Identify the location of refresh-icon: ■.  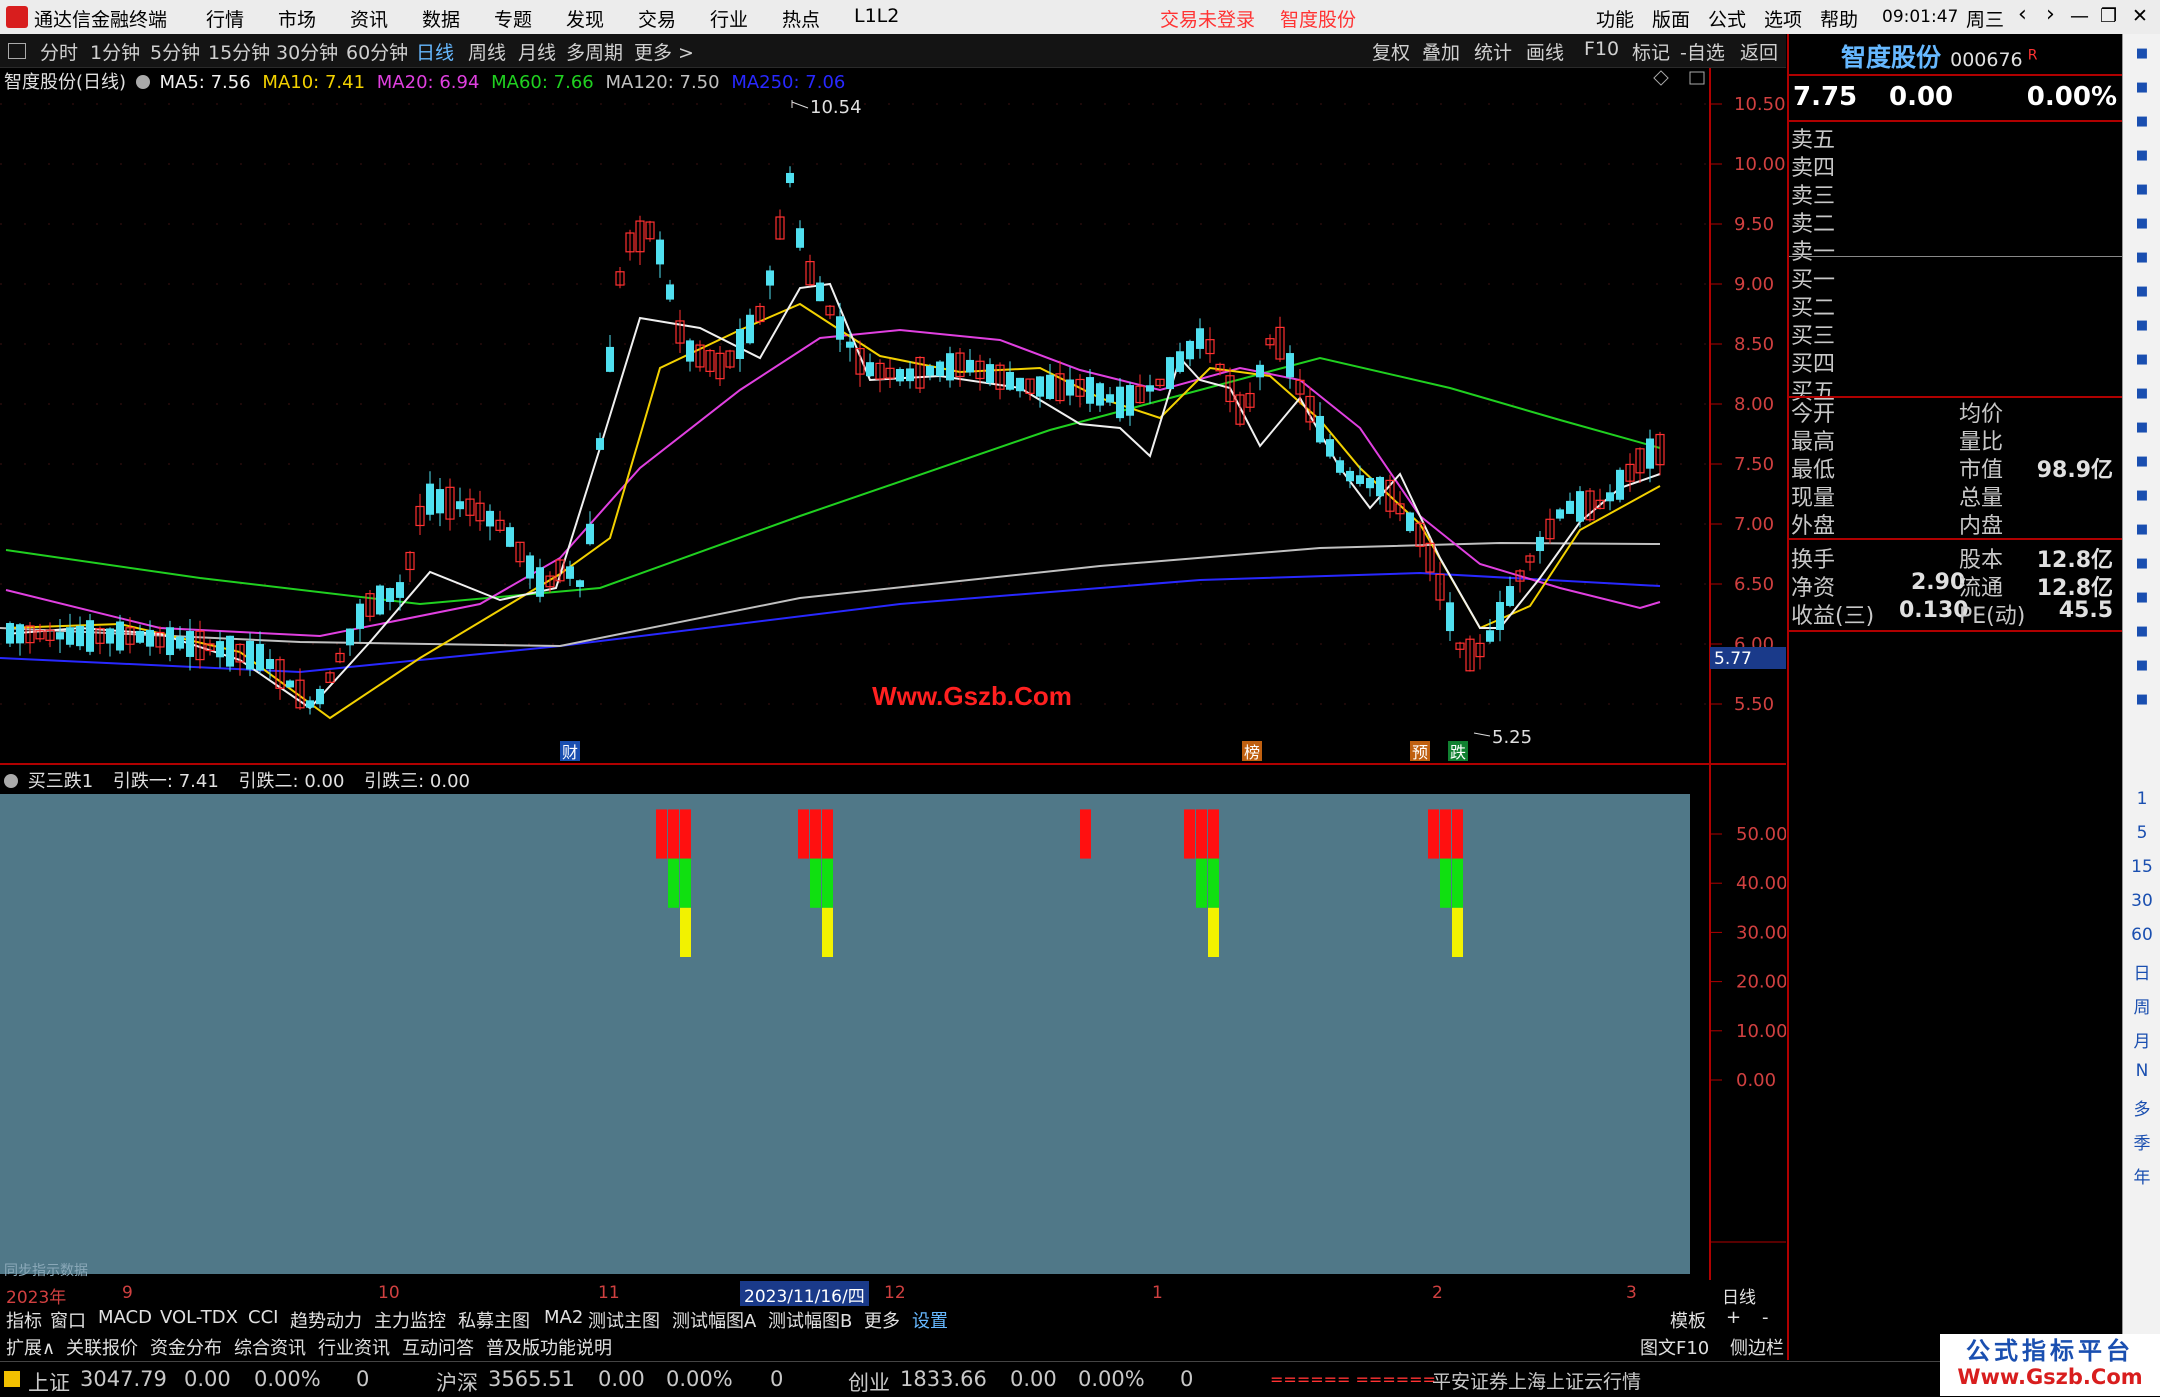
(2142, 700).